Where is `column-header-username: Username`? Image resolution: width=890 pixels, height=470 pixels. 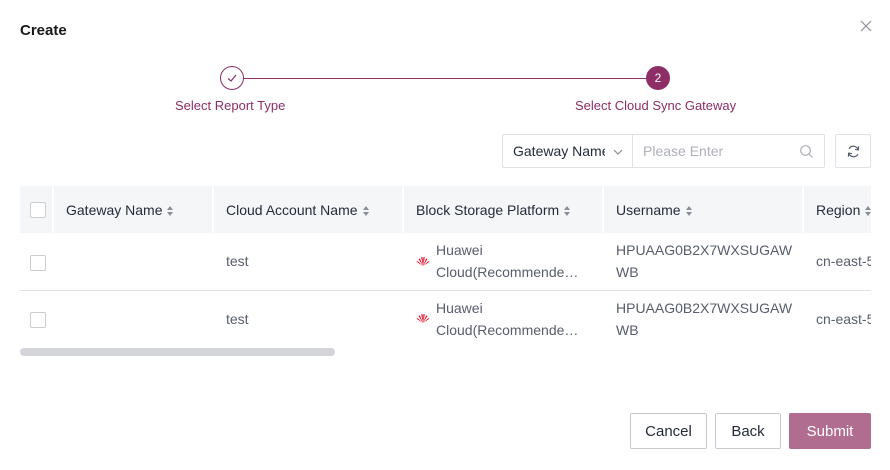
column-header-username: Username is located at coordinates (704, 209).